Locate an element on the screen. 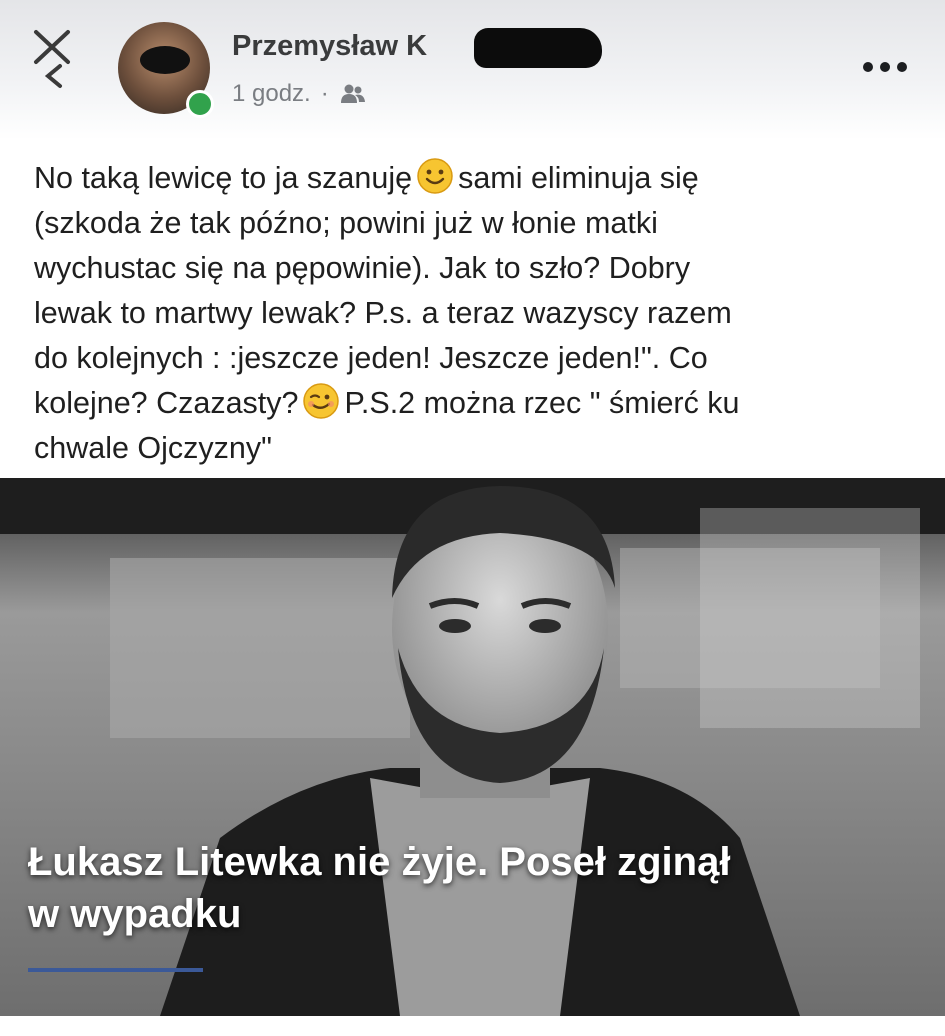 The image size is (945, 1036). close-icon is located at coordinates (52, 58).